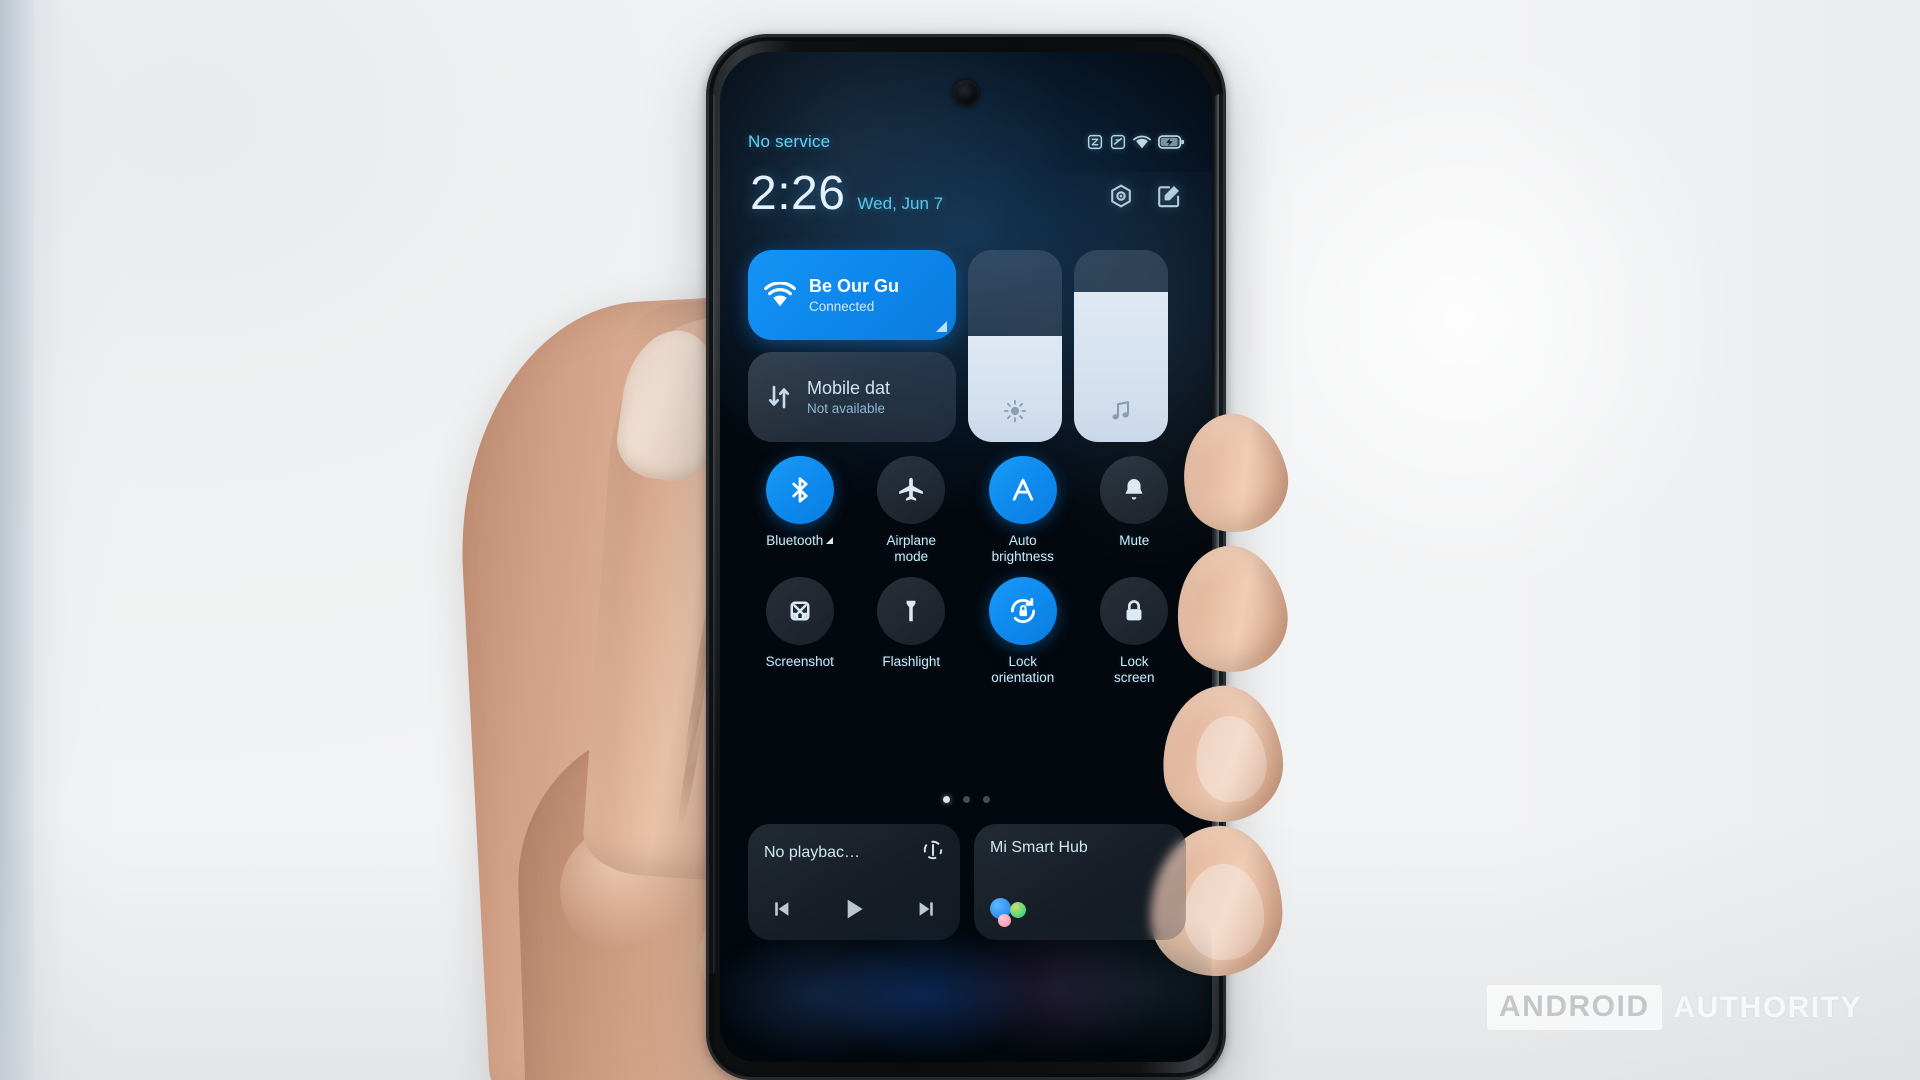 This screenshot has width=1920, height=1080. I want to click on watermark-brand: ANDROID, so click(1574, 1006).